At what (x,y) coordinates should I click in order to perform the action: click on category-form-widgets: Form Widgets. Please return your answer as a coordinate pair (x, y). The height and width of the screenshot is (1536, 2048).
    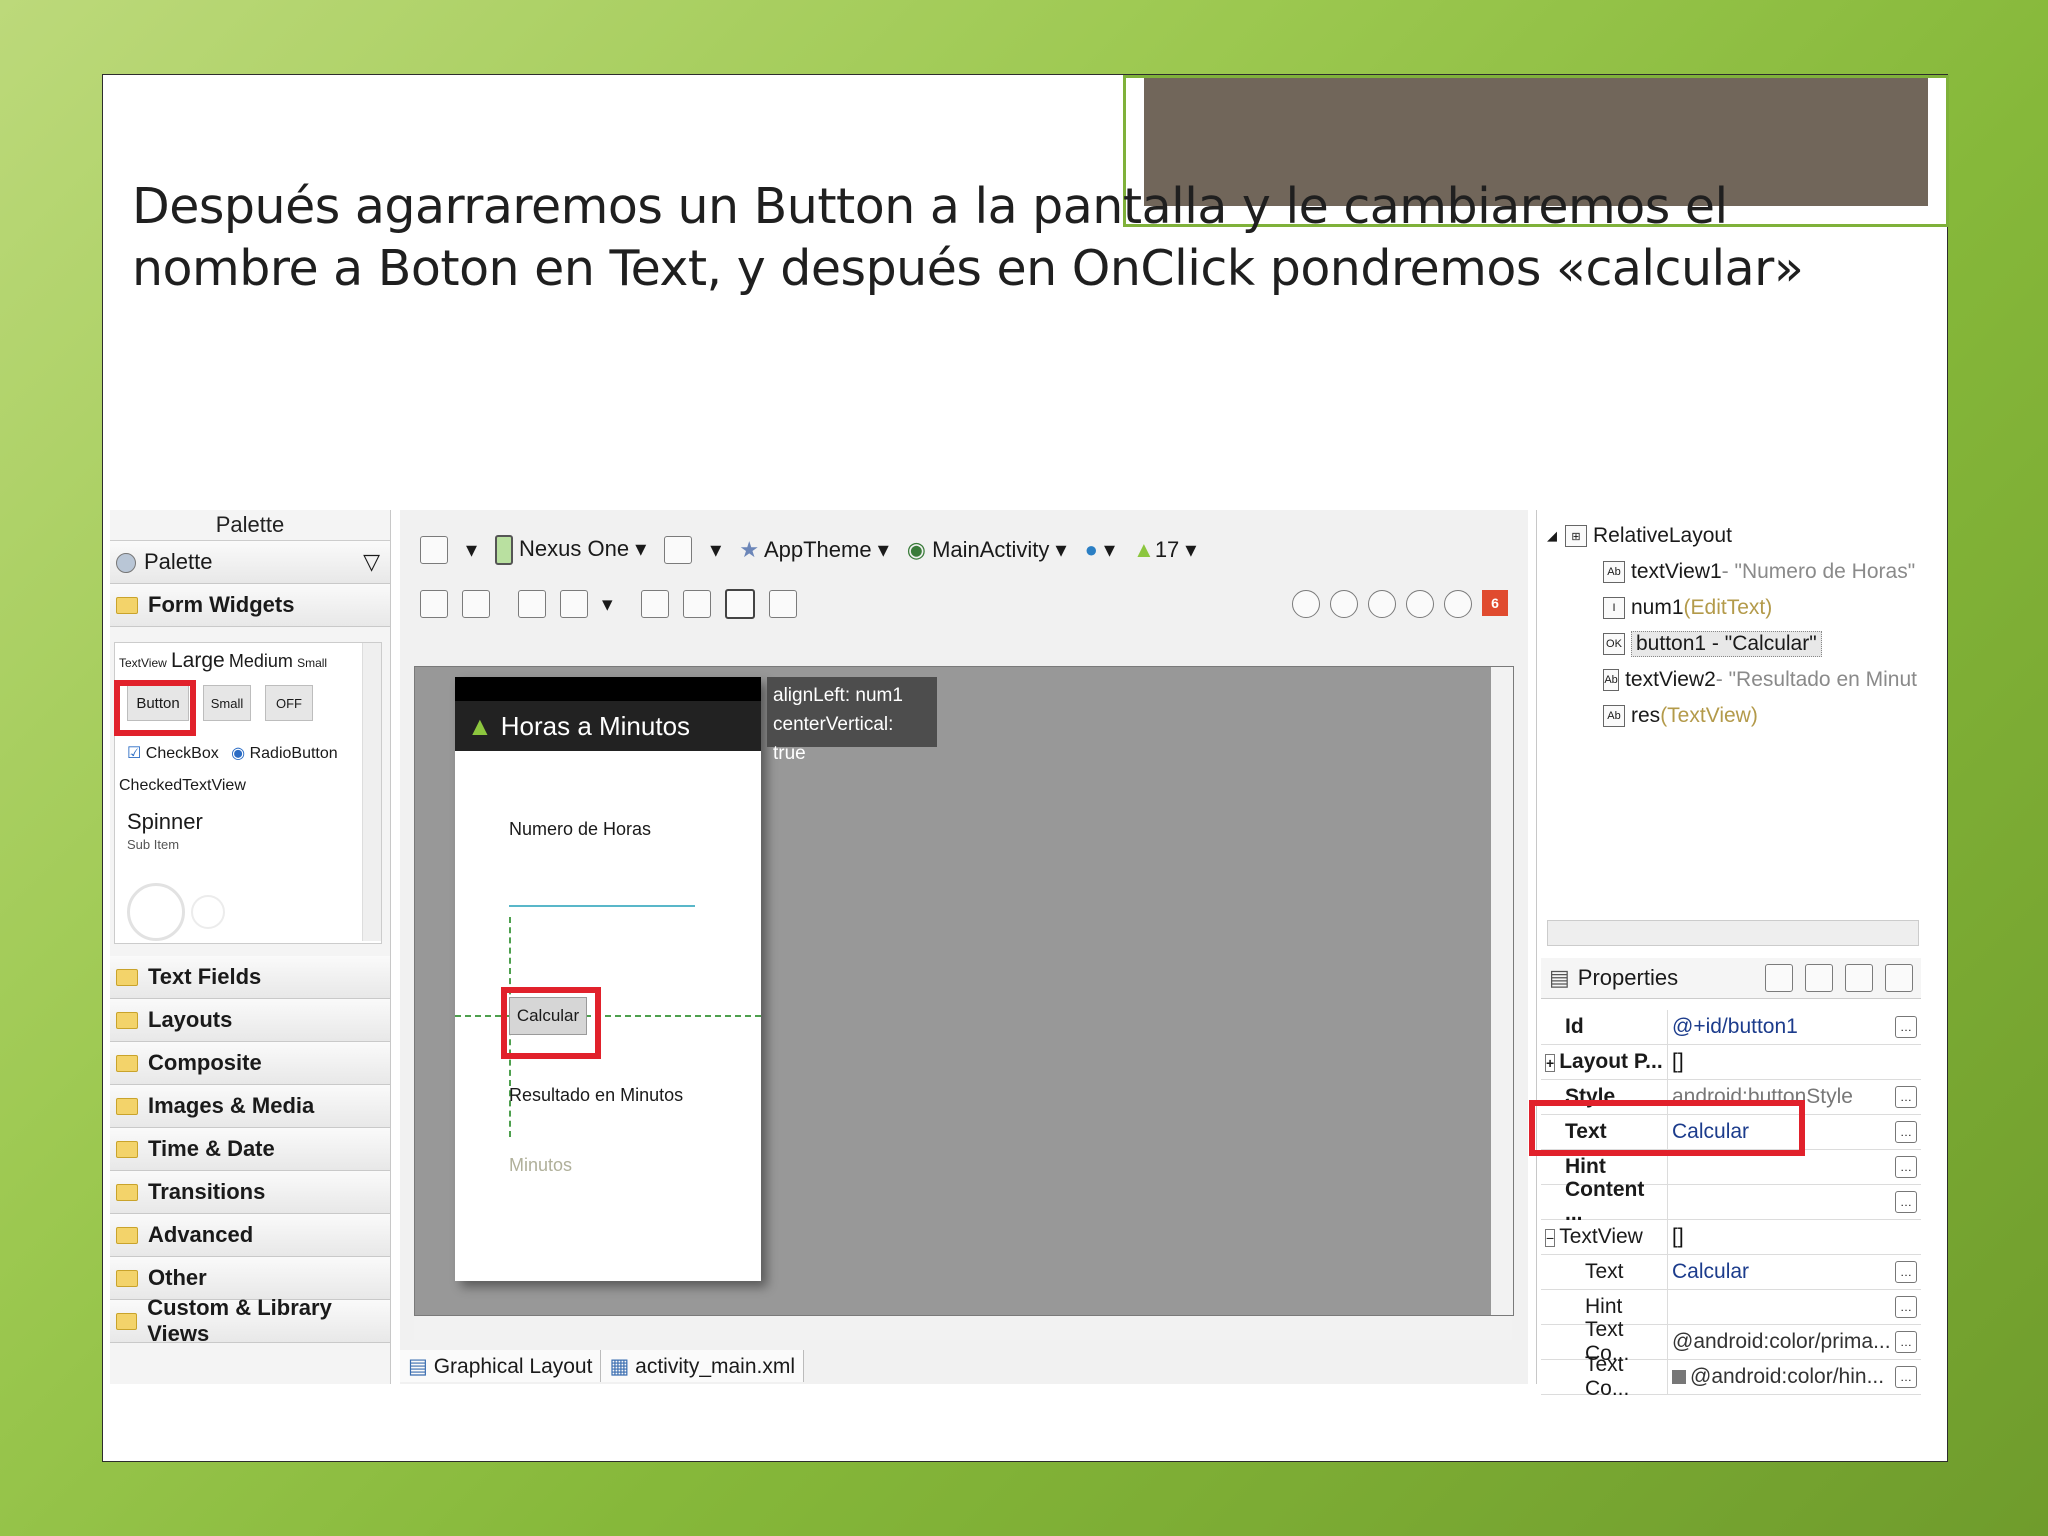
    Looking at the image, I should click on (250, 605).